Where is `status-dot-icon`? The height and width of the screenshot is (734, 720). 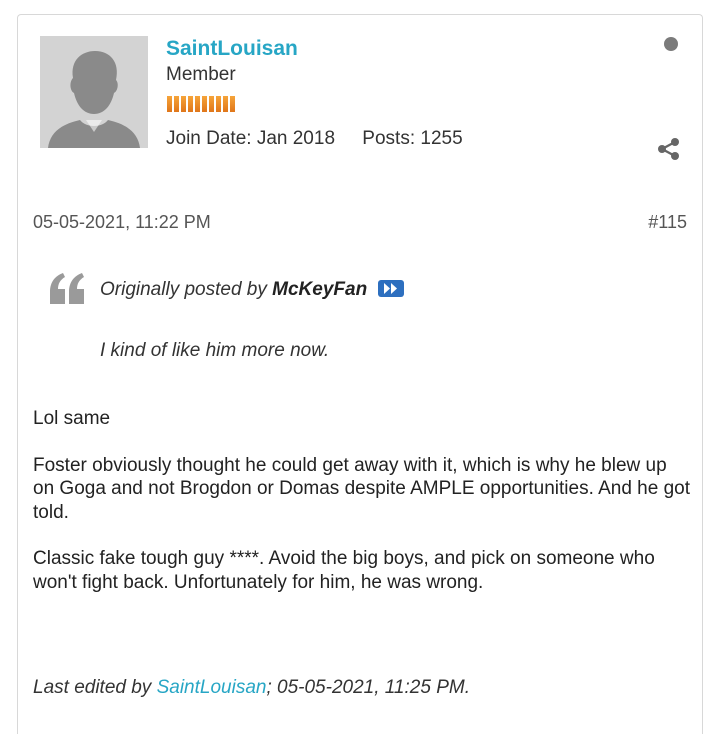
status-dot-icon is located at coordinates (671, 44).